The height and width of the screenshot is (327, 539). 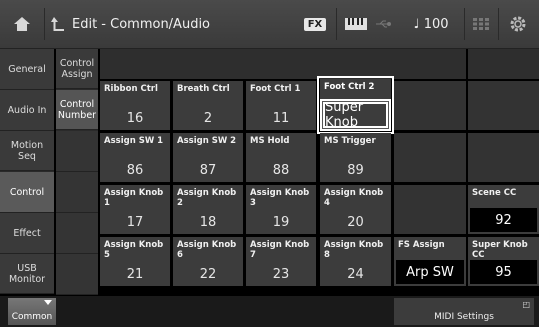 What do you see at coordinates (27, 69) in the screenshot?
I see `sidebar-item-general: General` at bounding box center [27, 69].